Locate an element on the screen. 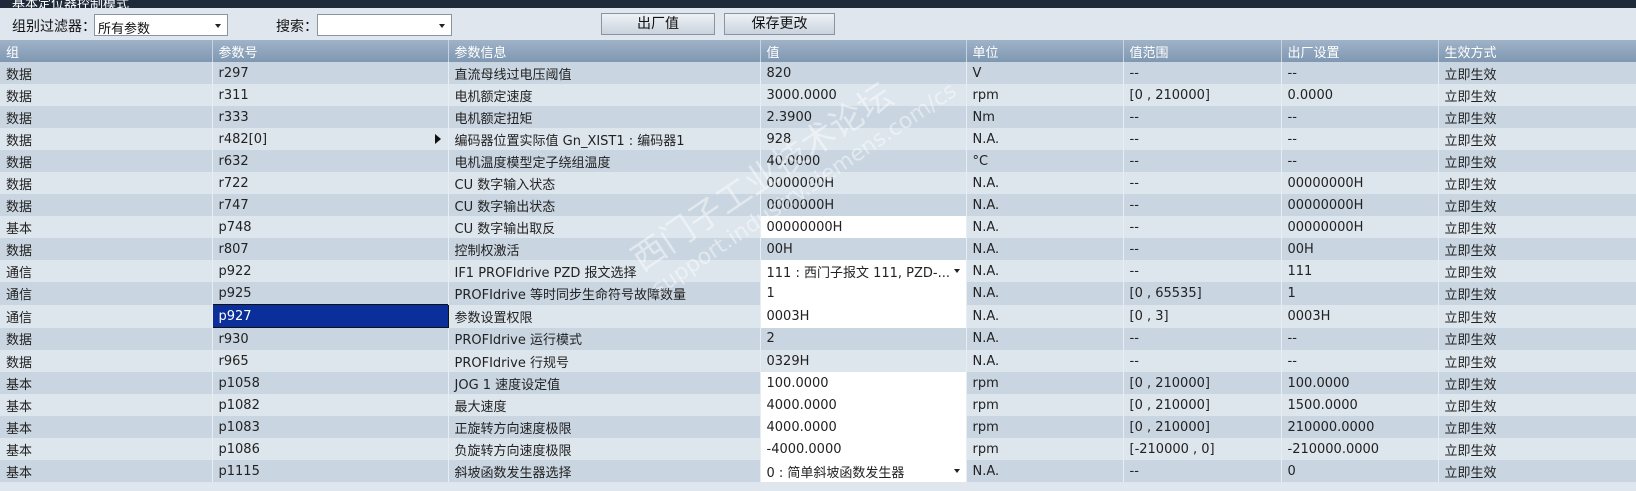 This screenshot has width=1636, height=491. cell-param-text: r930 is located at coordinates (233, 339).